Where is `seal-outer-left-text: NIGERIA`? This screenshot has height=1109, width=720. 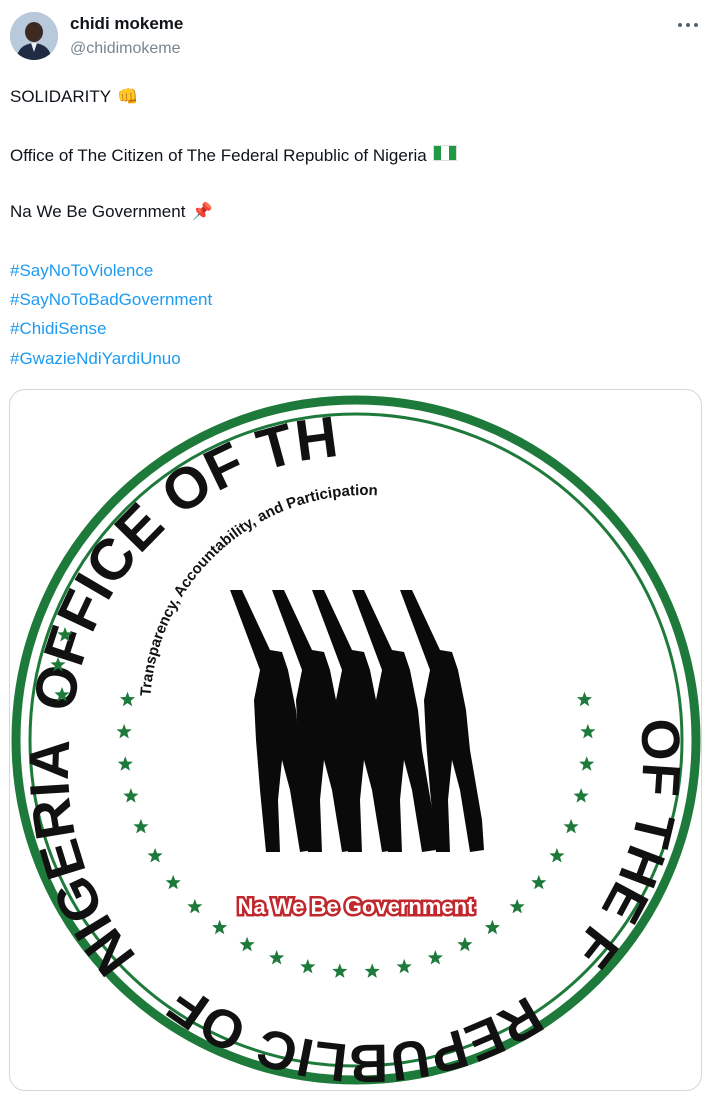 seal-outer-left-text: NIGERIA is located at coordinates (82, 863).